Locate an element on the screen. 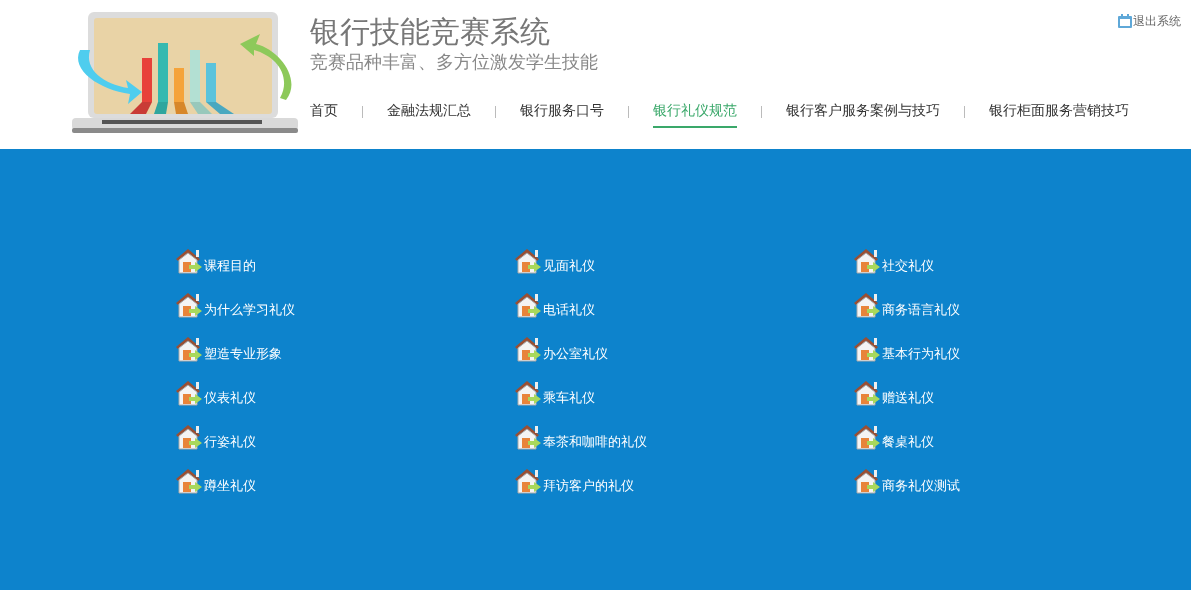 The height and width of the screenshot is (590, 1191). lesson-link: 办公室礼仪 is located at coordinates (560, 349).